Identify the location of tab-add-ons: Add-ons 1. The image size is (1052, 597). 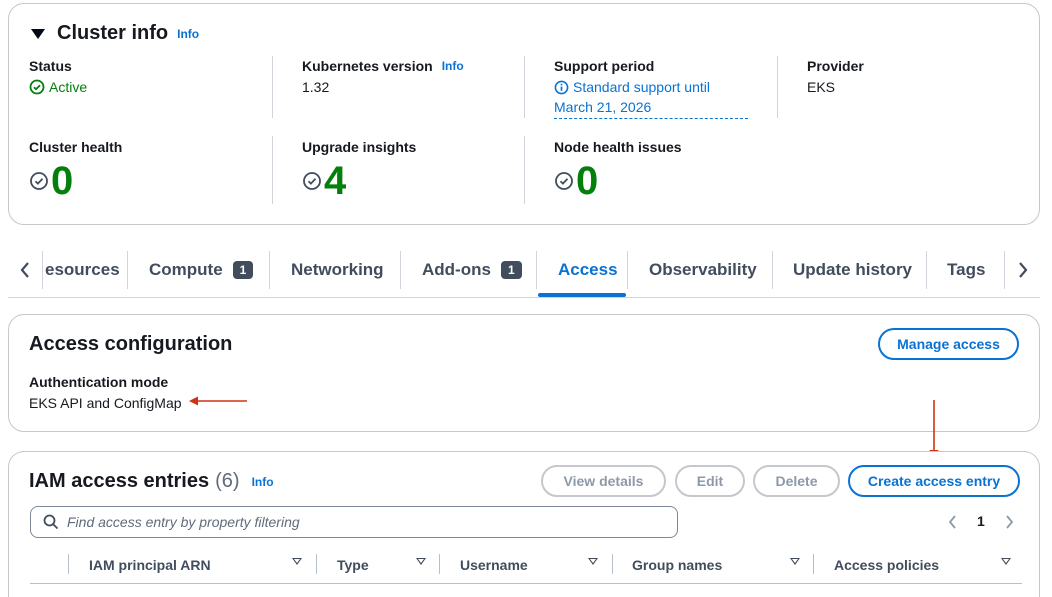
(472, 270).